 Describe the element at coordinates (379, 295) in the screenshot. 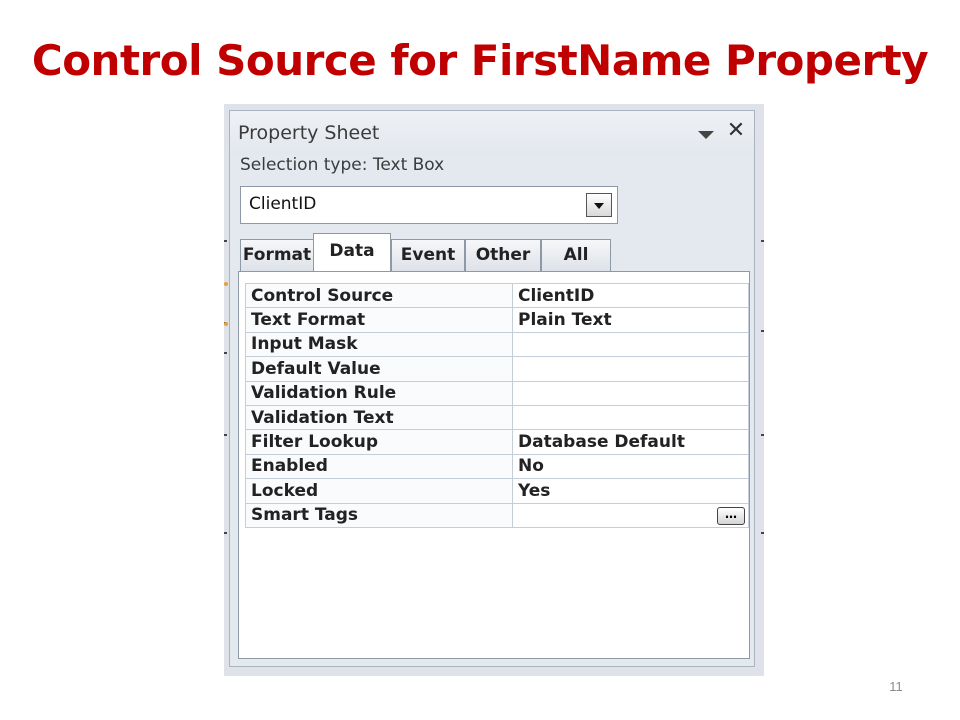

I see `property-name: Control Source` at that location.